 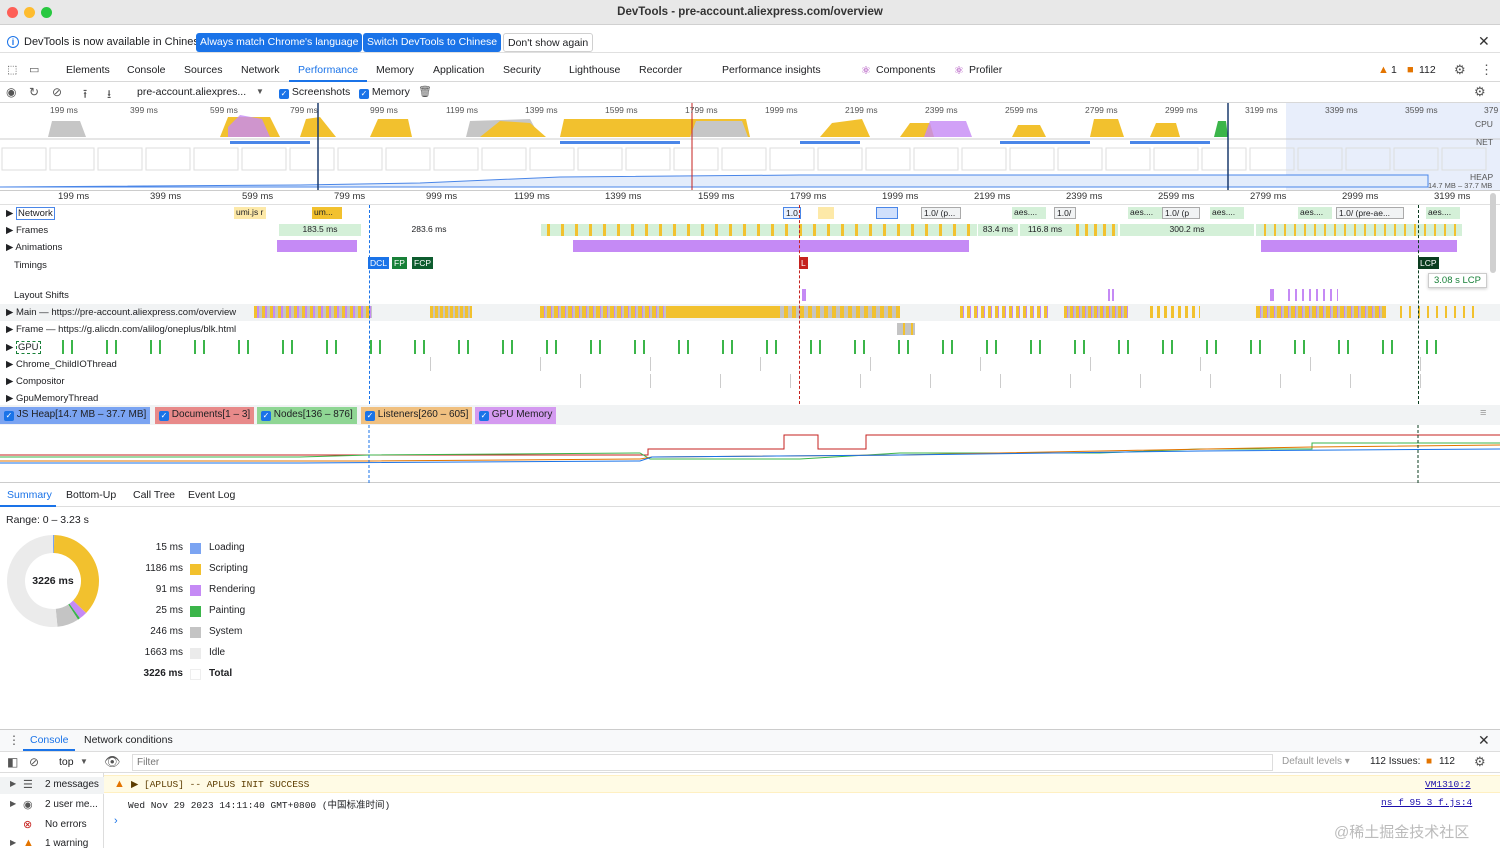 I want to click on tab-components: Components, so click(x=906, y=70).